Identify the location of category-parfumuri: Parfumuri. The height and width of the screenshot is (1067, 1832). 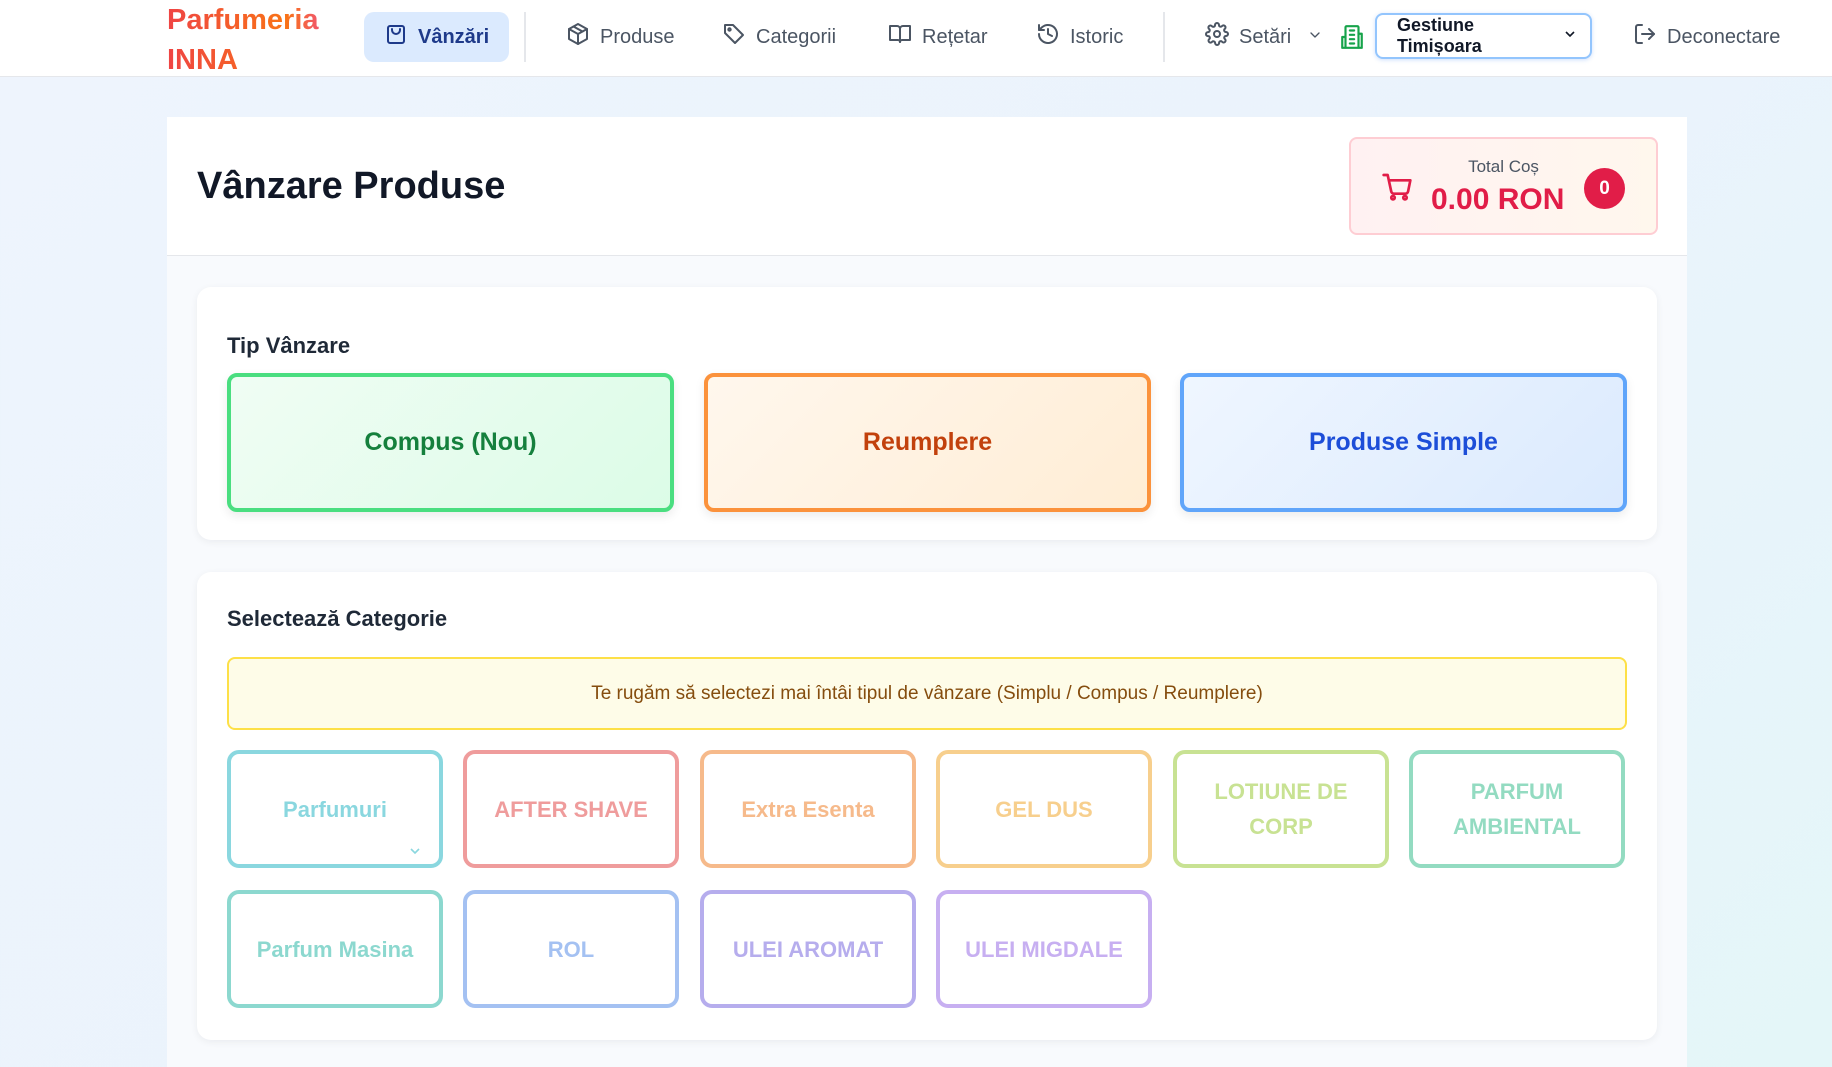
(335, 809).